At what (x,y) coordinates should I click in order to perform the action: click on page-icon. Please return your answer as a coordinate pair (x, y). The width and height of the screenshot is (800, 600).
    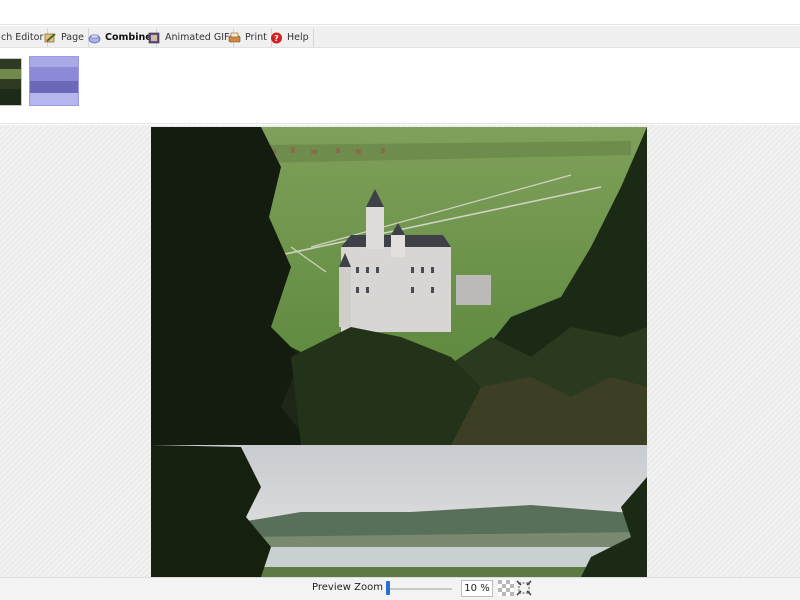
    Looking at the image, I should click on (50, 38).